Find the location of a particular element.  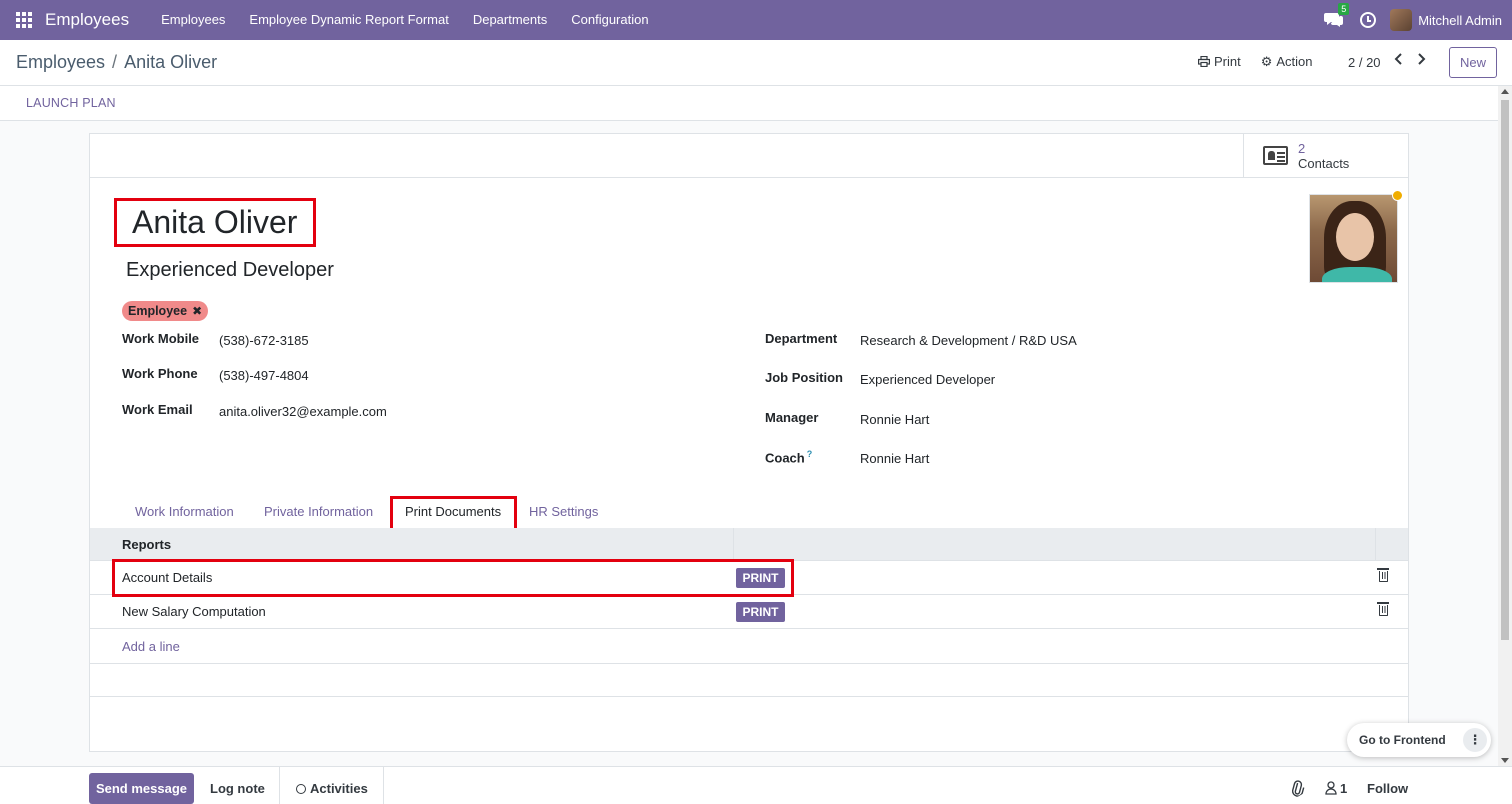

coach-label: Coach? is located at coordinates (788, 457).